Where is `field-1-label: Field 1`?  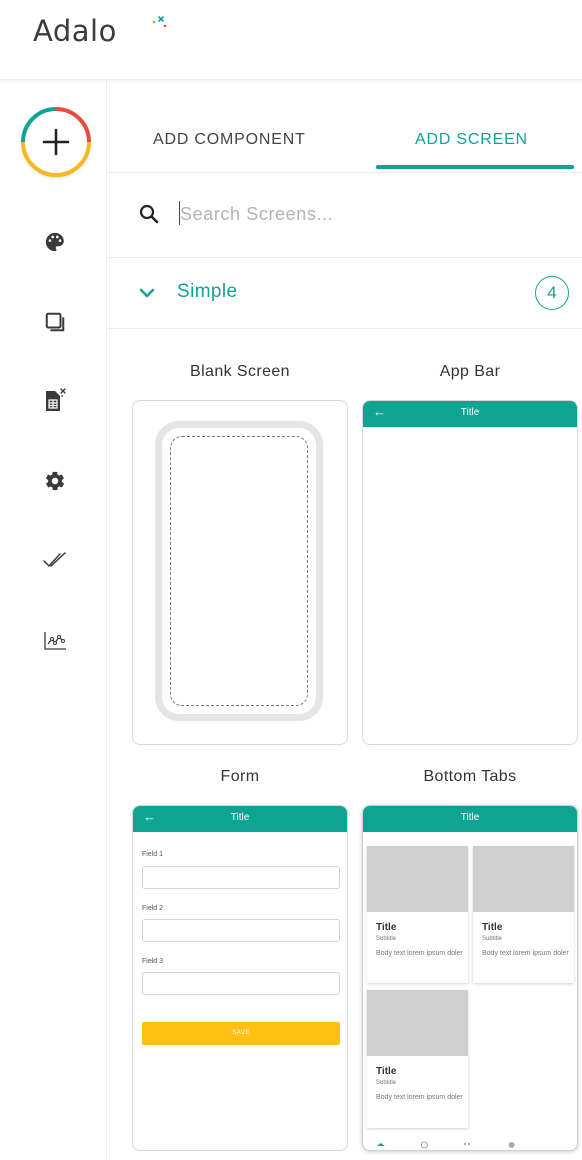
field-1-label: Field 1 is located at coordinates (153, 854).